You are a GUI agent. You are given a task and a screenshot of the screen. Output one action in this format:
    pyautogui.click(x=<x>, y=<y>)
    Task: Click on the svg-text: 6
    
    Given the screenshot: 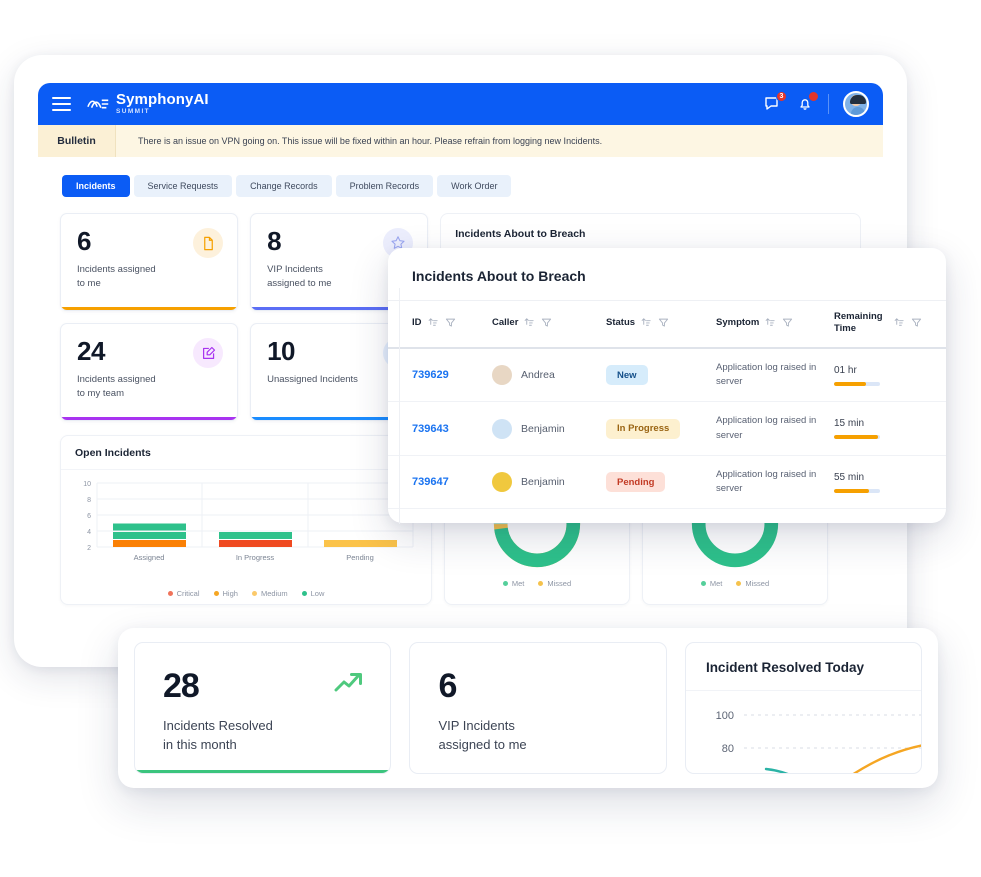 What is the action you would take?
    pyautogui.click(x=89, y=516)
    